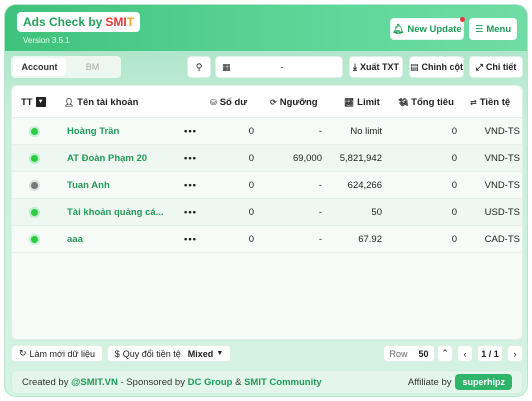 The image size is (532, 401). What do you see at coordinates (370, 239) in the screenshot?
I see `limit-value: 67.92` at bounding box center [370, 239].